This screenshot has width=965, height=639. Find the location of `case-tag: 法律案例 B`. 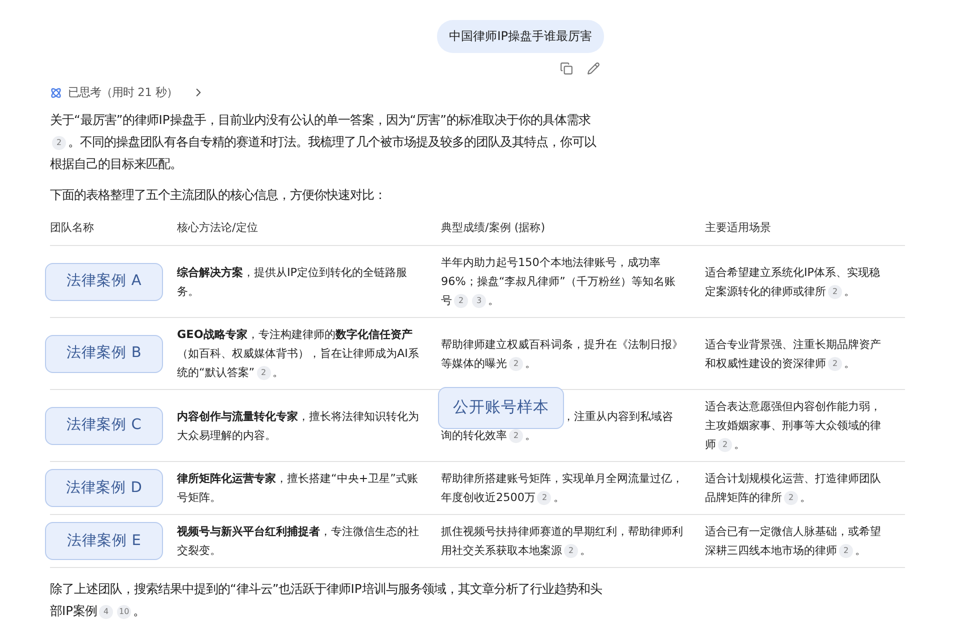

case-tag: 法律案例 B is located at coordinates (104, 353).